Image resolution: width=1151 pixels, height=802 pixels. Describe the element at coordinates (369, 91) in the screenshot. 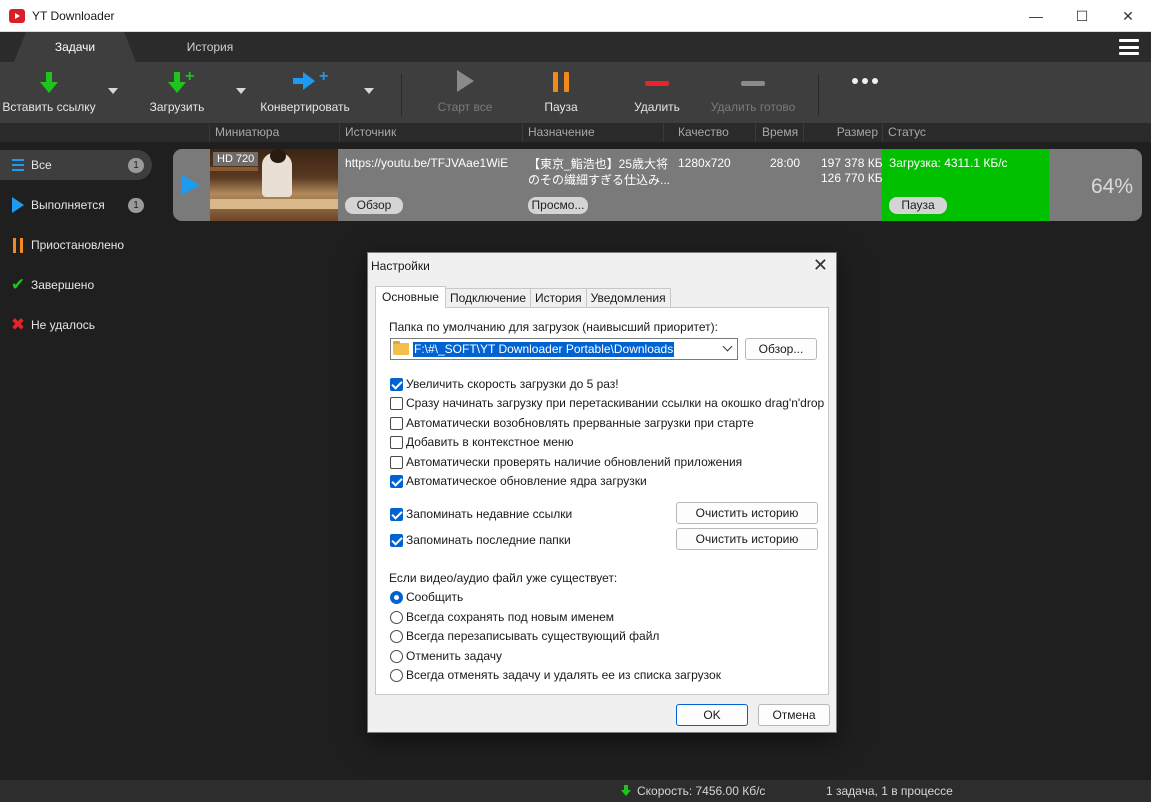

I see `convert-dropdown-caret-icon` at that location.